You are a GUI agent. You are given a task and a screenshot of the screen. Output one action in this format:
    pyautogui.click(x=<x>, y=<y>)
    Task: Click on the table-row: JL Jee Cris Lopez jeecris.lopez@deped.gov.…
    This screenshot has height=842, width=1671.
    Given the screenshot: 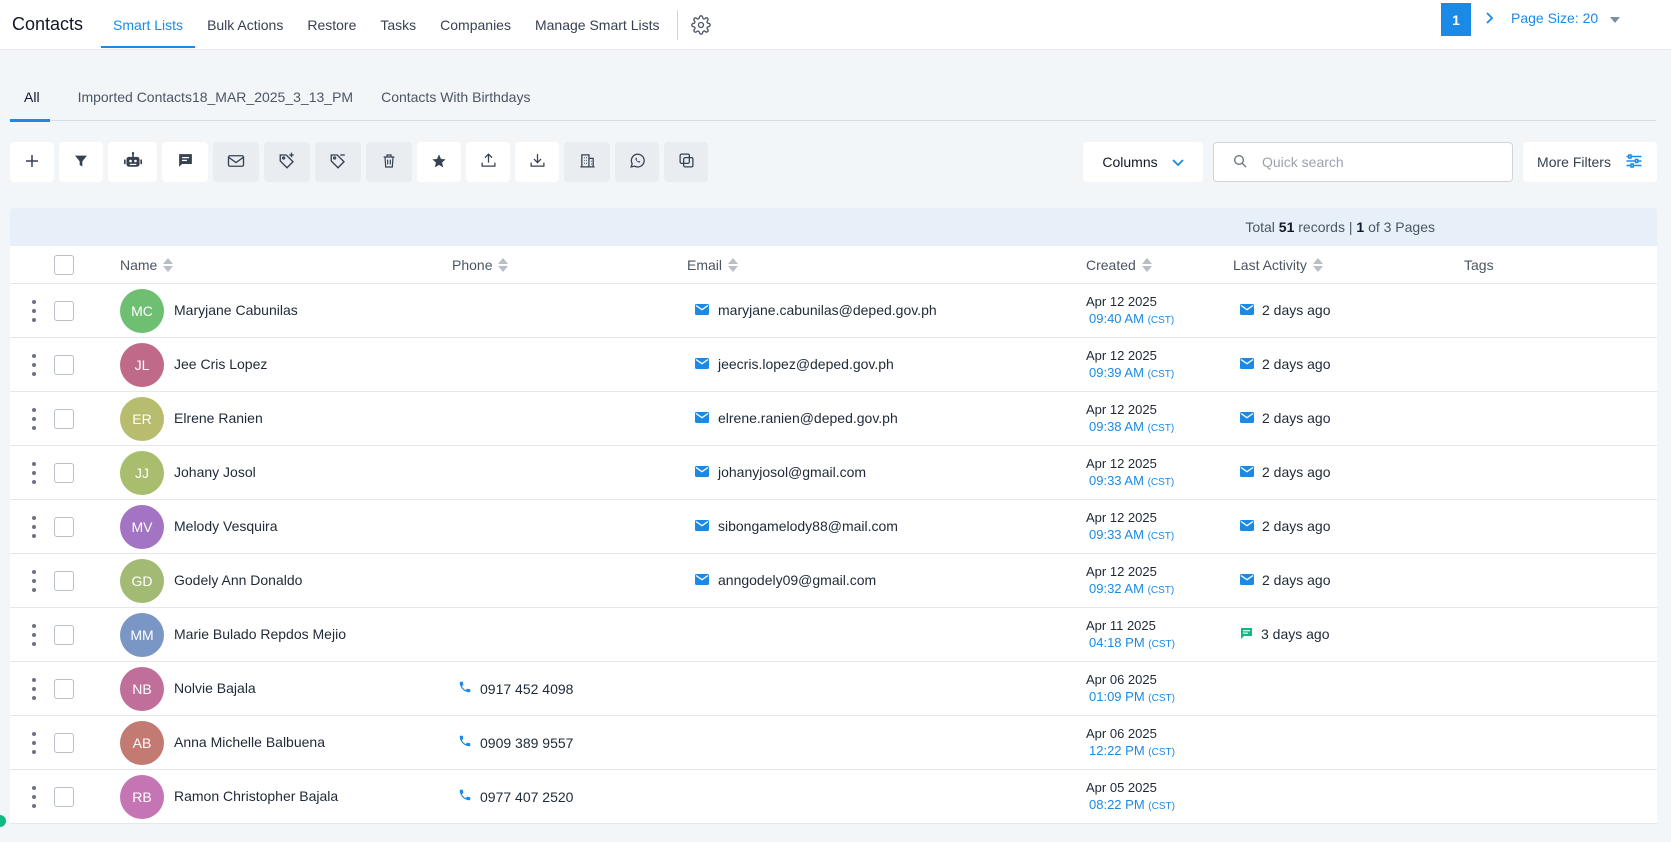 What is the action you would take?
    pyautogui.click(x=833, y=365)
    